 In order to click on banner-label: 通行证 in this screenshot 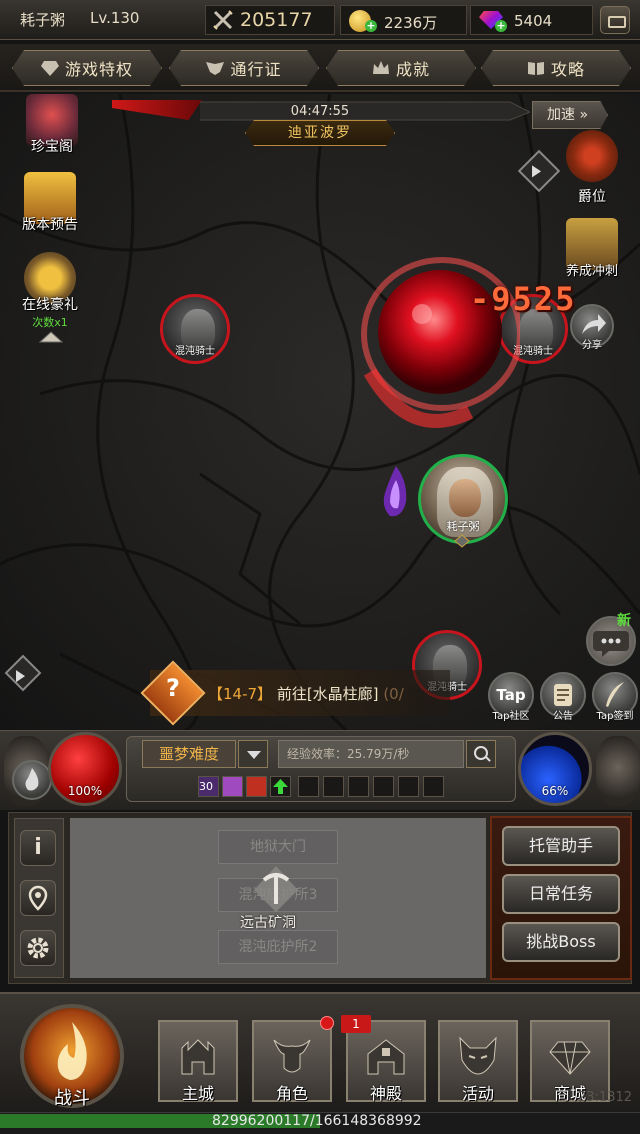, I will do `click(256, 69)`.